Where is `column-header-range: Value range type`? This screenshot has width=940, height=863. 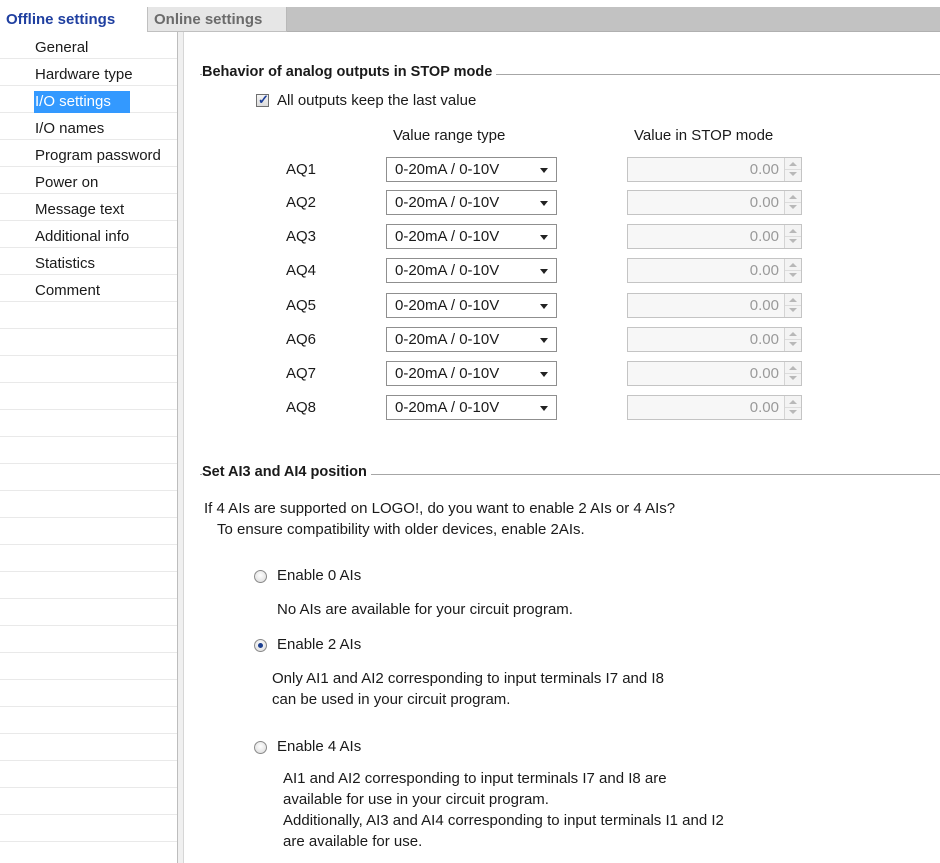 column-header-range: Value range type is located at coordinates (449, 135).